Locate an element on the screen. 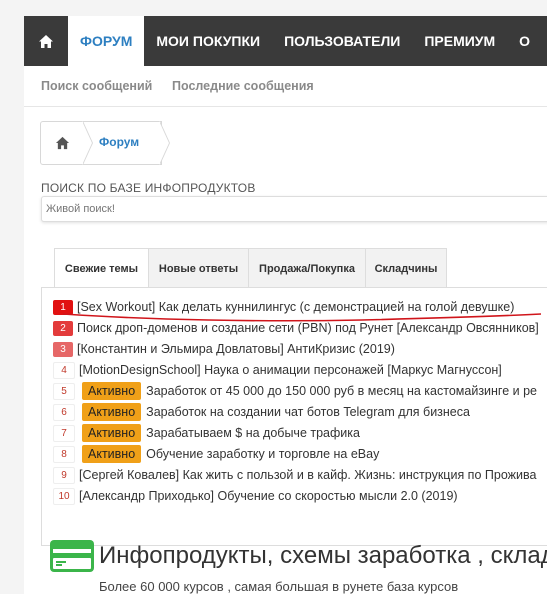 The image size is (547, 594). thread-rank: 8 is located at coordinates (64, 454).